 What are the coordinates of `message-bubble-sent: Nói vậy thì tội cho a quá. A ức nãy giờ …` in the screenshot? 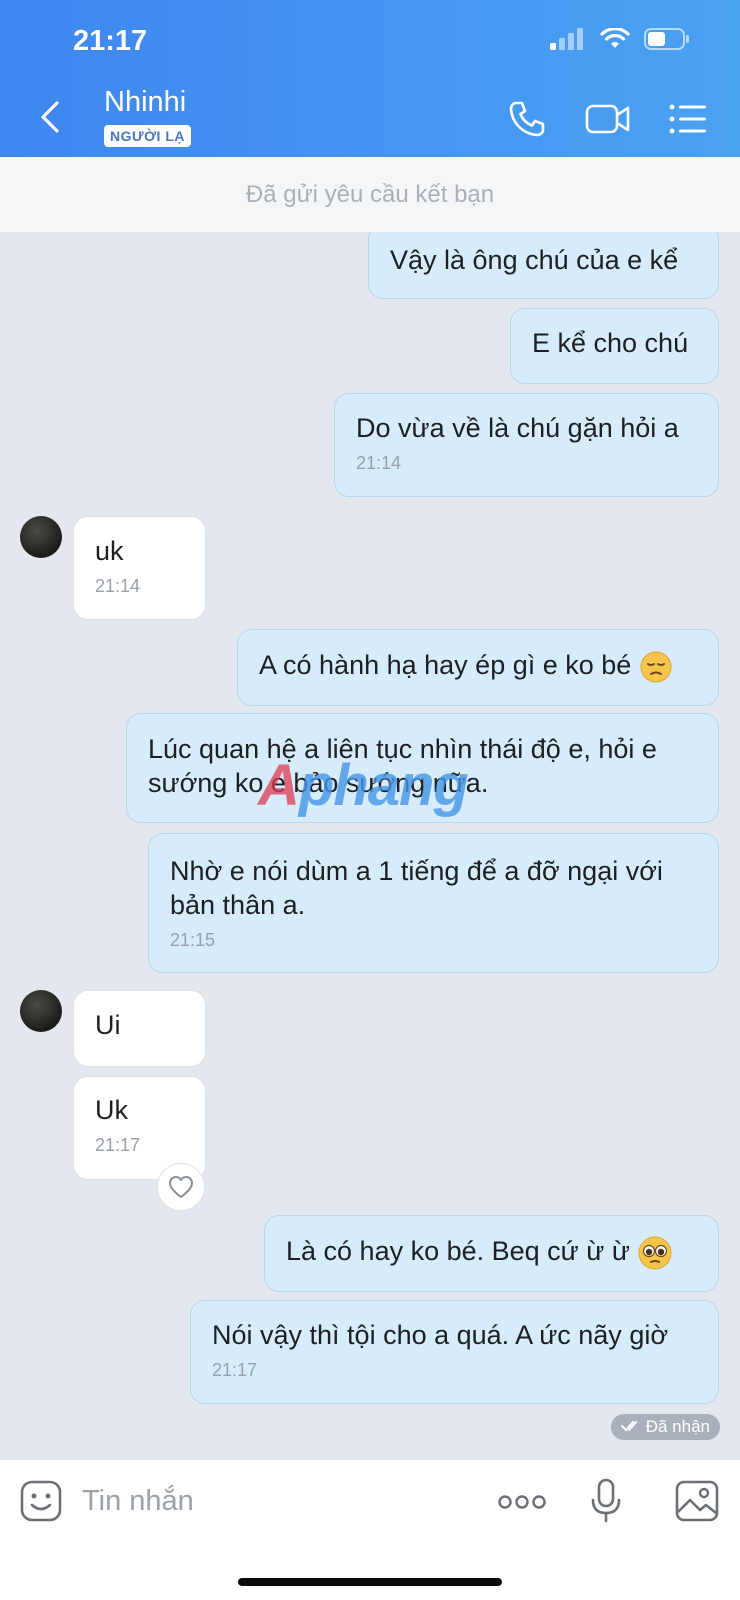 It's located at (454, 1352).